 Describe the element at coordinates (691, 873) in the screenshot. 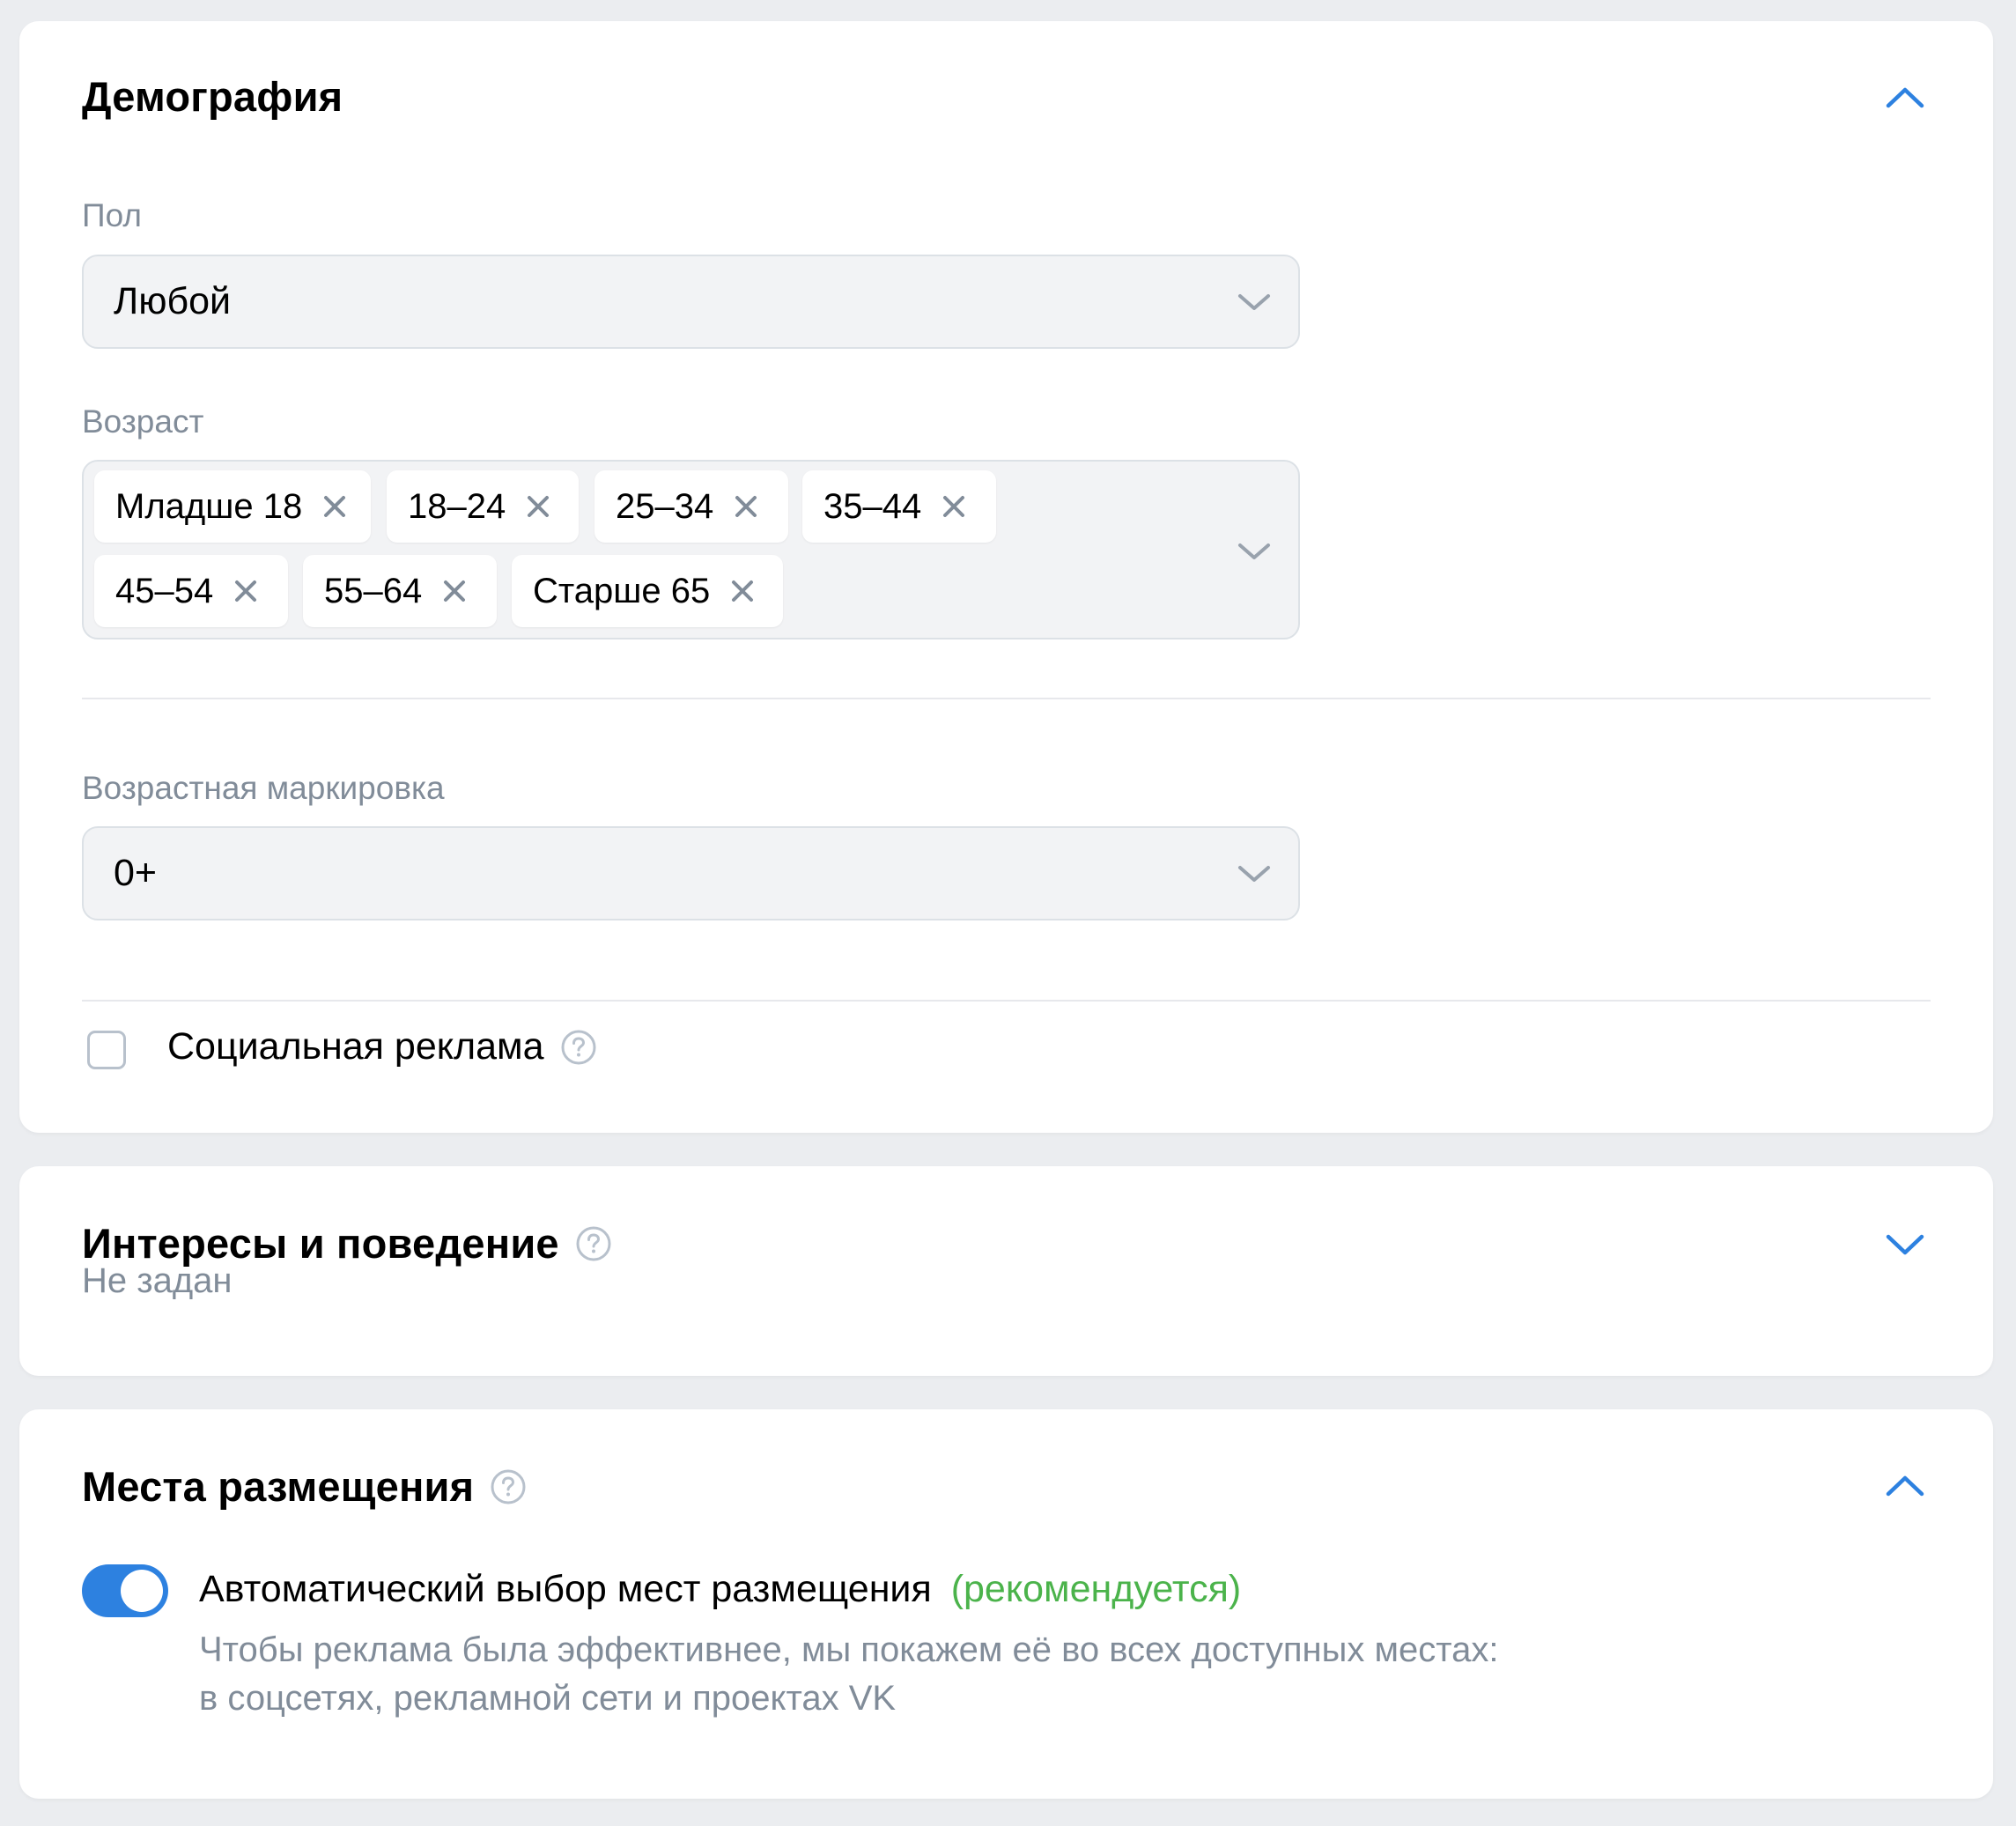

I see `age-rating-select: 0+` at that location.